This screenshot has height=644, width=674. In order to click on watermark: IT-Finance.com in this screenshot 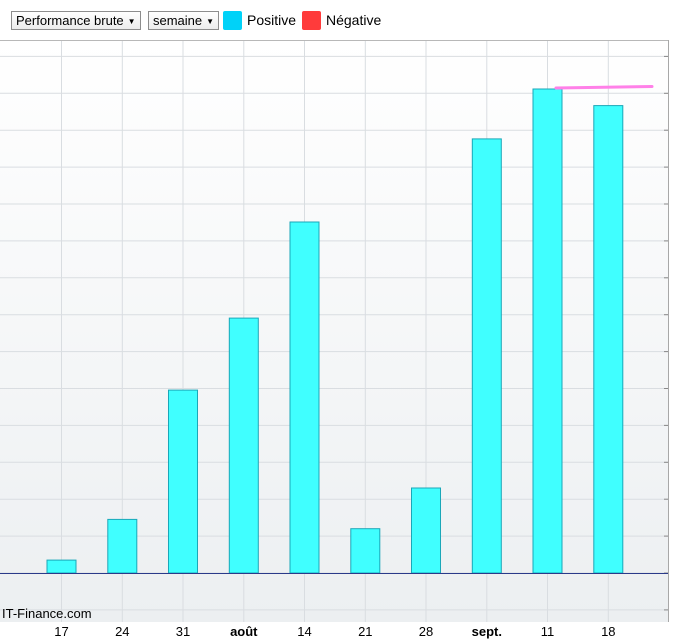, I will do `click(47, 613)`.